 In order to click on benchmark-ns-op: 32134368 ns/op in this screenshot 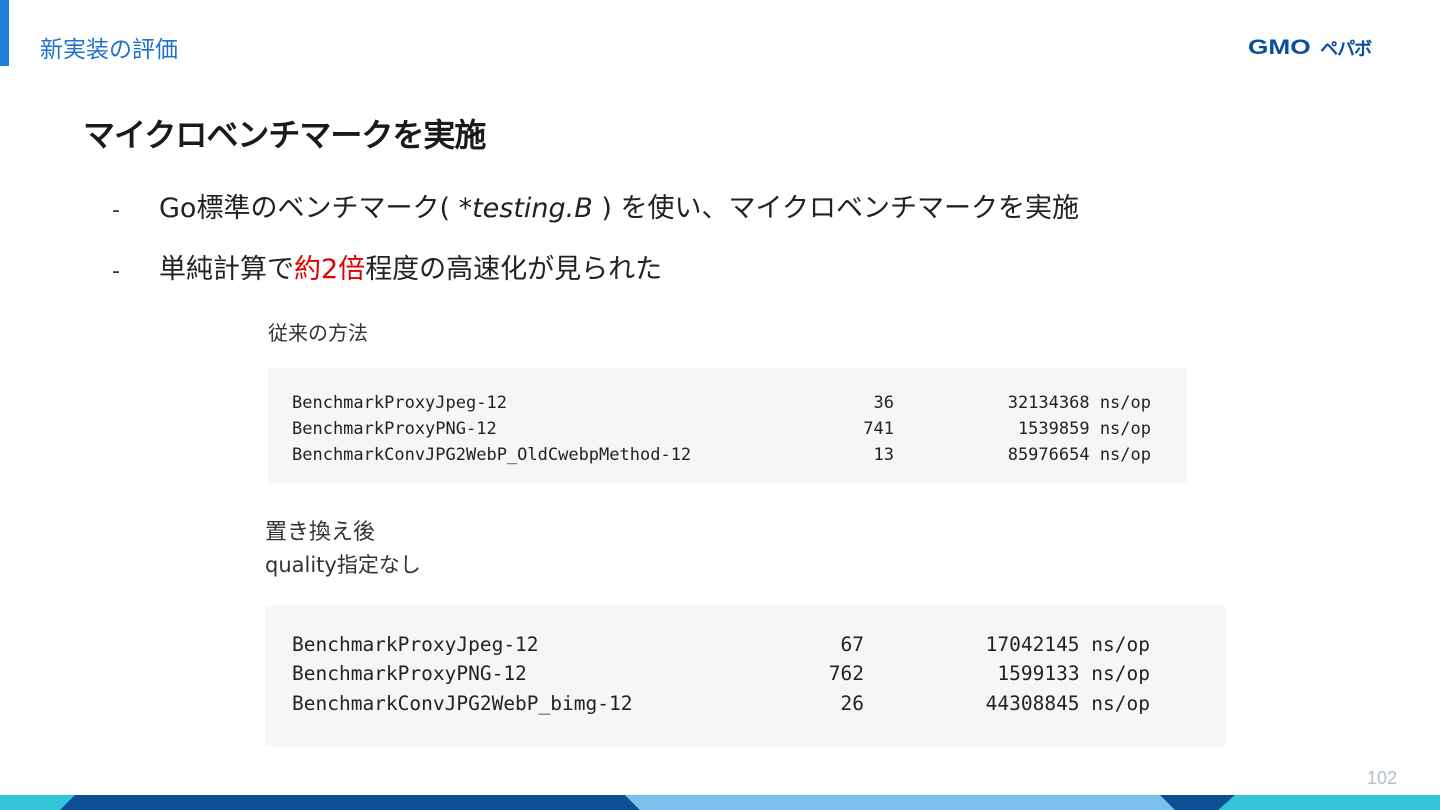, I will do `click(1079, 403)`.